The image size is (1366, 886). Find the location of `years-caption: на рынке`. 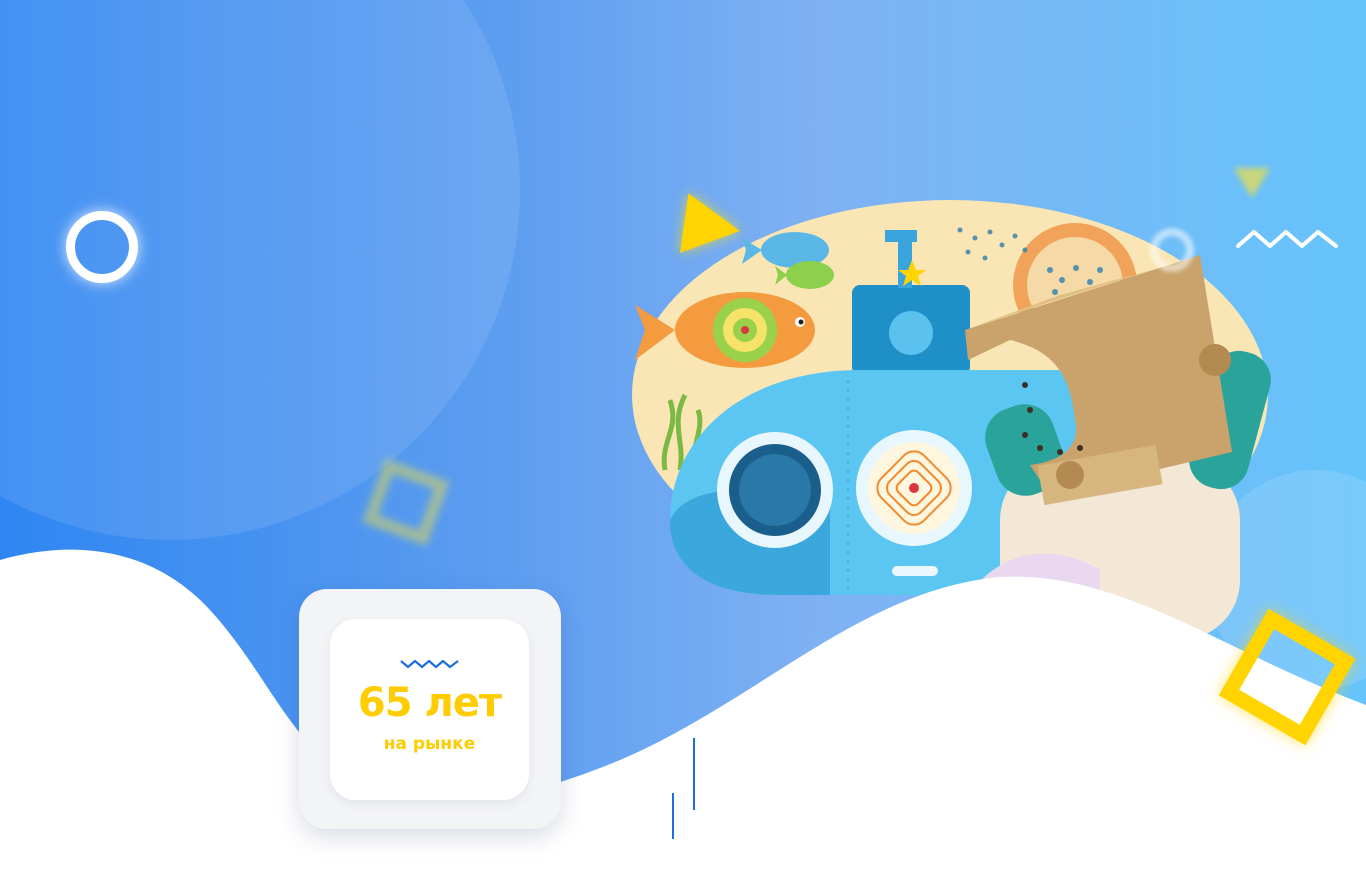

years-caption: на рынке is located at coordinates (429, 744).